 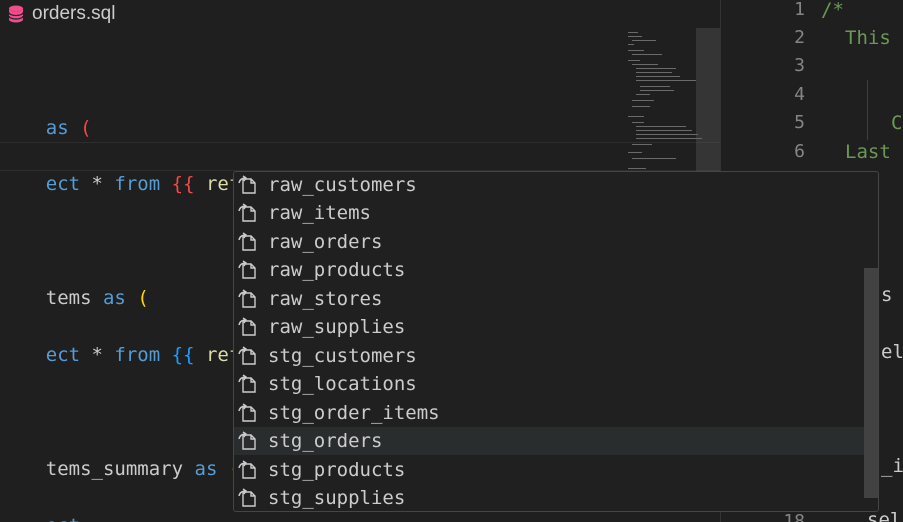 What do you see at coordinates (97, 298) in the screenshot?
I see `code-line: tems as (` at bounding box center [97, 298].